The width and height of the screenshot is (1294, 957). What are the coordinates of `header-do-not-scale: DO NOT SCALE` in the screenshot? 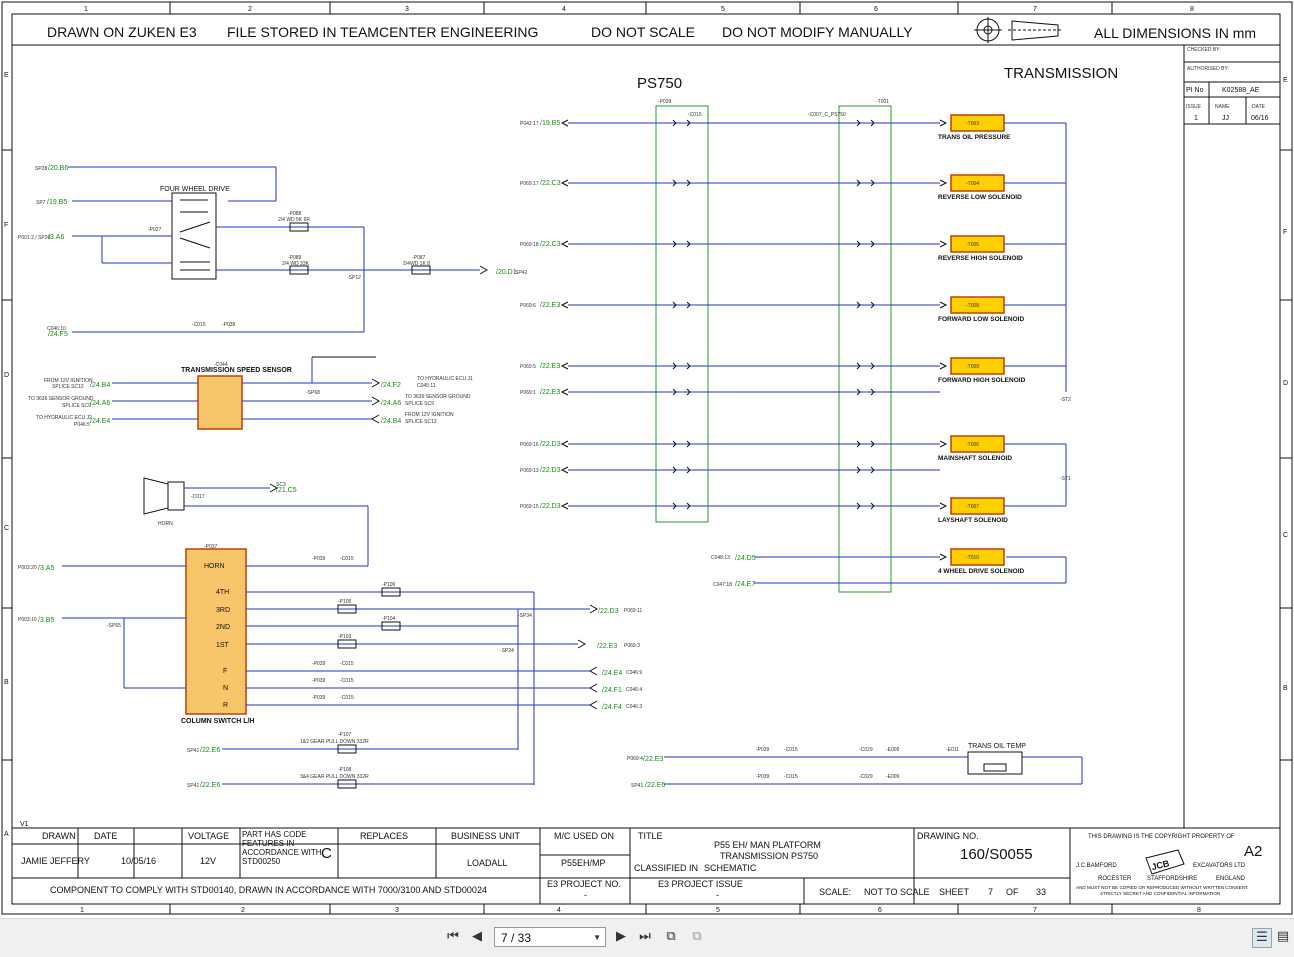 It's located at (643, 32).